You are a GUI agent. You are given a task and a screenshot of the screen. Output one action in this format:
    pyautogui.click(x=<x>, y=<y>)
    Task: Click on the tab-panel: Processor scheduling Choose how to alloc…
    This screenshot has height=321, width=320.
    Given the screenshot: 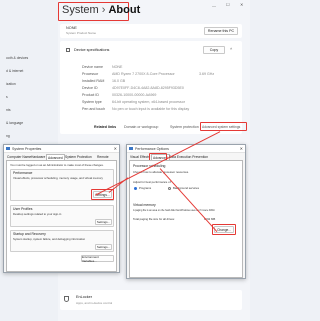 What is the action you would take?
    pyautogui.click(x=186, y=219)
    